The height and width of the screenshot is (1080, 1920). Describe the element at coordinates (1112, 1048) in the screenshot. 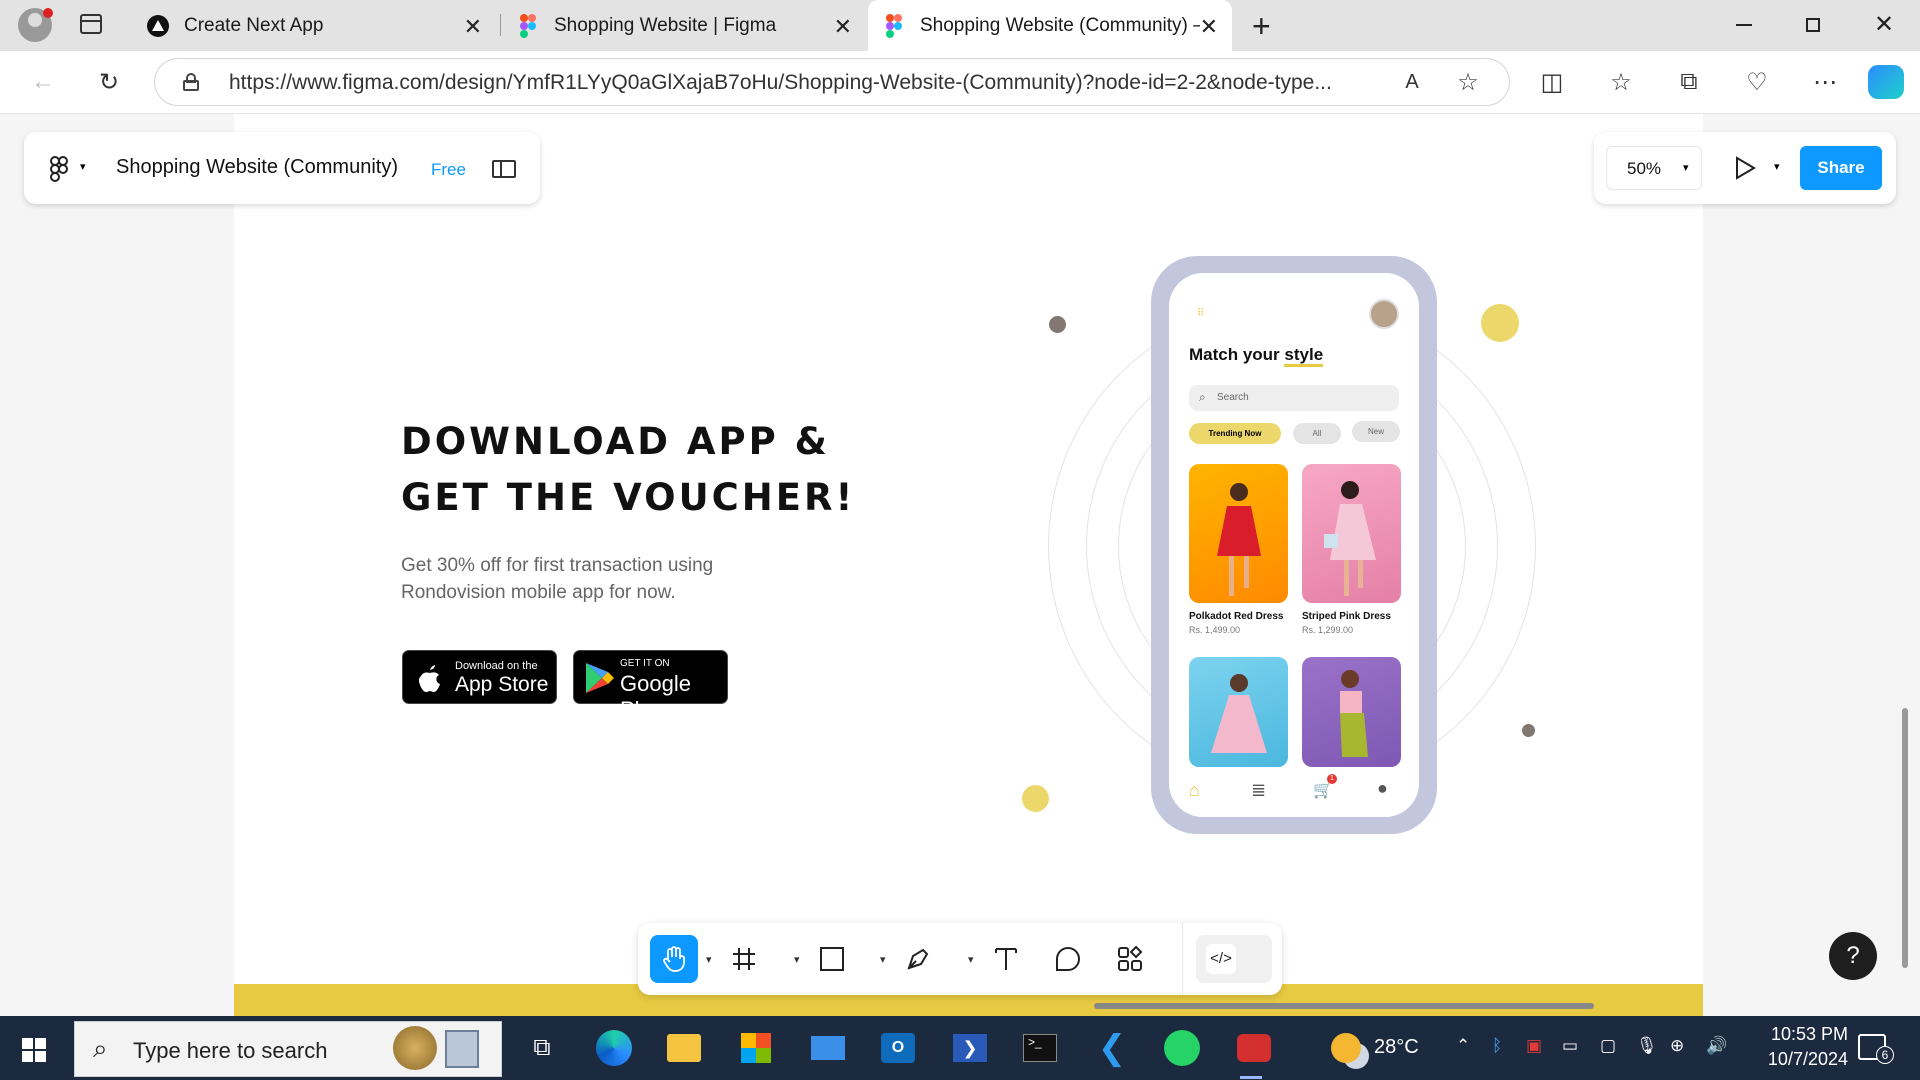

I see `vscode-icon: ❮` at that location.